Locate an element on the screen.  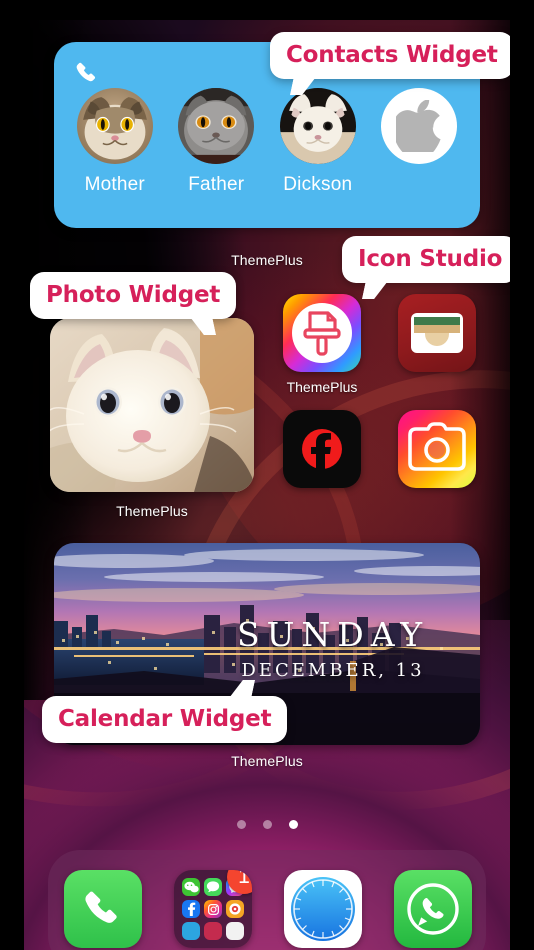
dock-icon-safari is located at coordinates (323, 909).